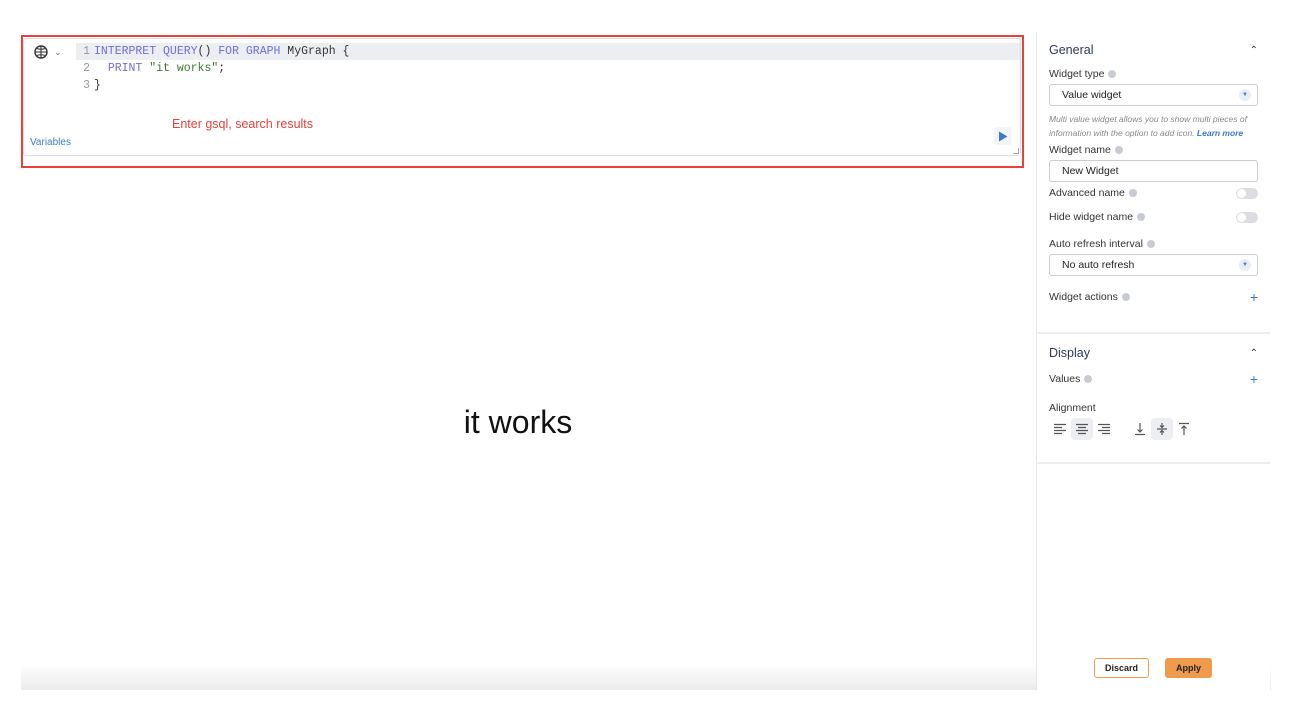  I want to click on align-left-button, so click(1060, 429).